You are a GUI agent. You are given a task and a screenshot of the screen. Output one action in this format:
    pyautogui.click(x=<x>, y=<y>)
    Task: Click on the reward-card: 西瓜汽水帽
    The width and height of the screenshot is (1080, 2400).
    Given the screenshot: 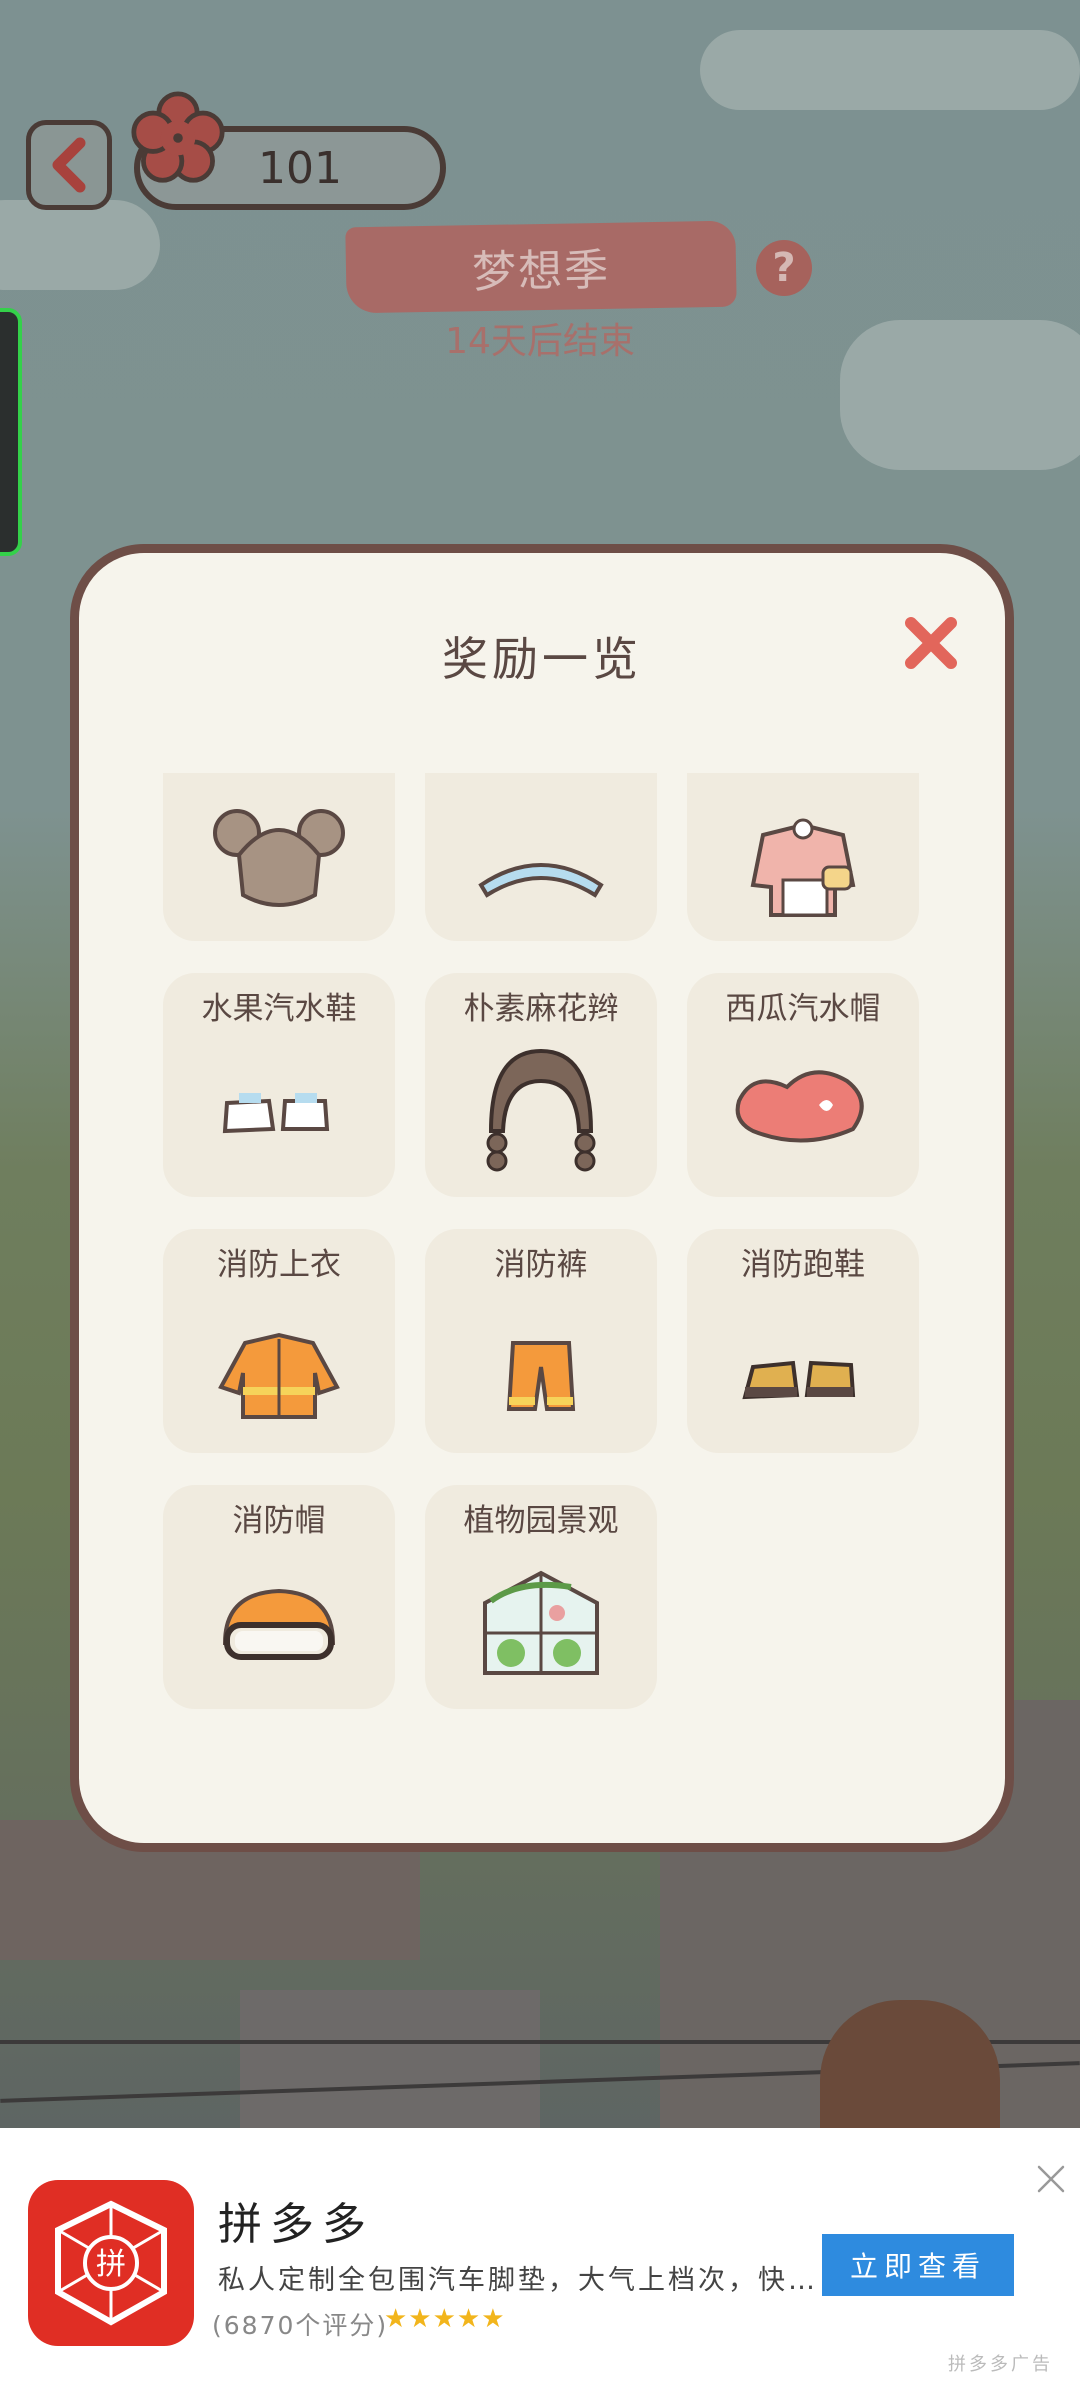 What is the action you would take?
    pyautogui.click(x=803, y=1085)
    